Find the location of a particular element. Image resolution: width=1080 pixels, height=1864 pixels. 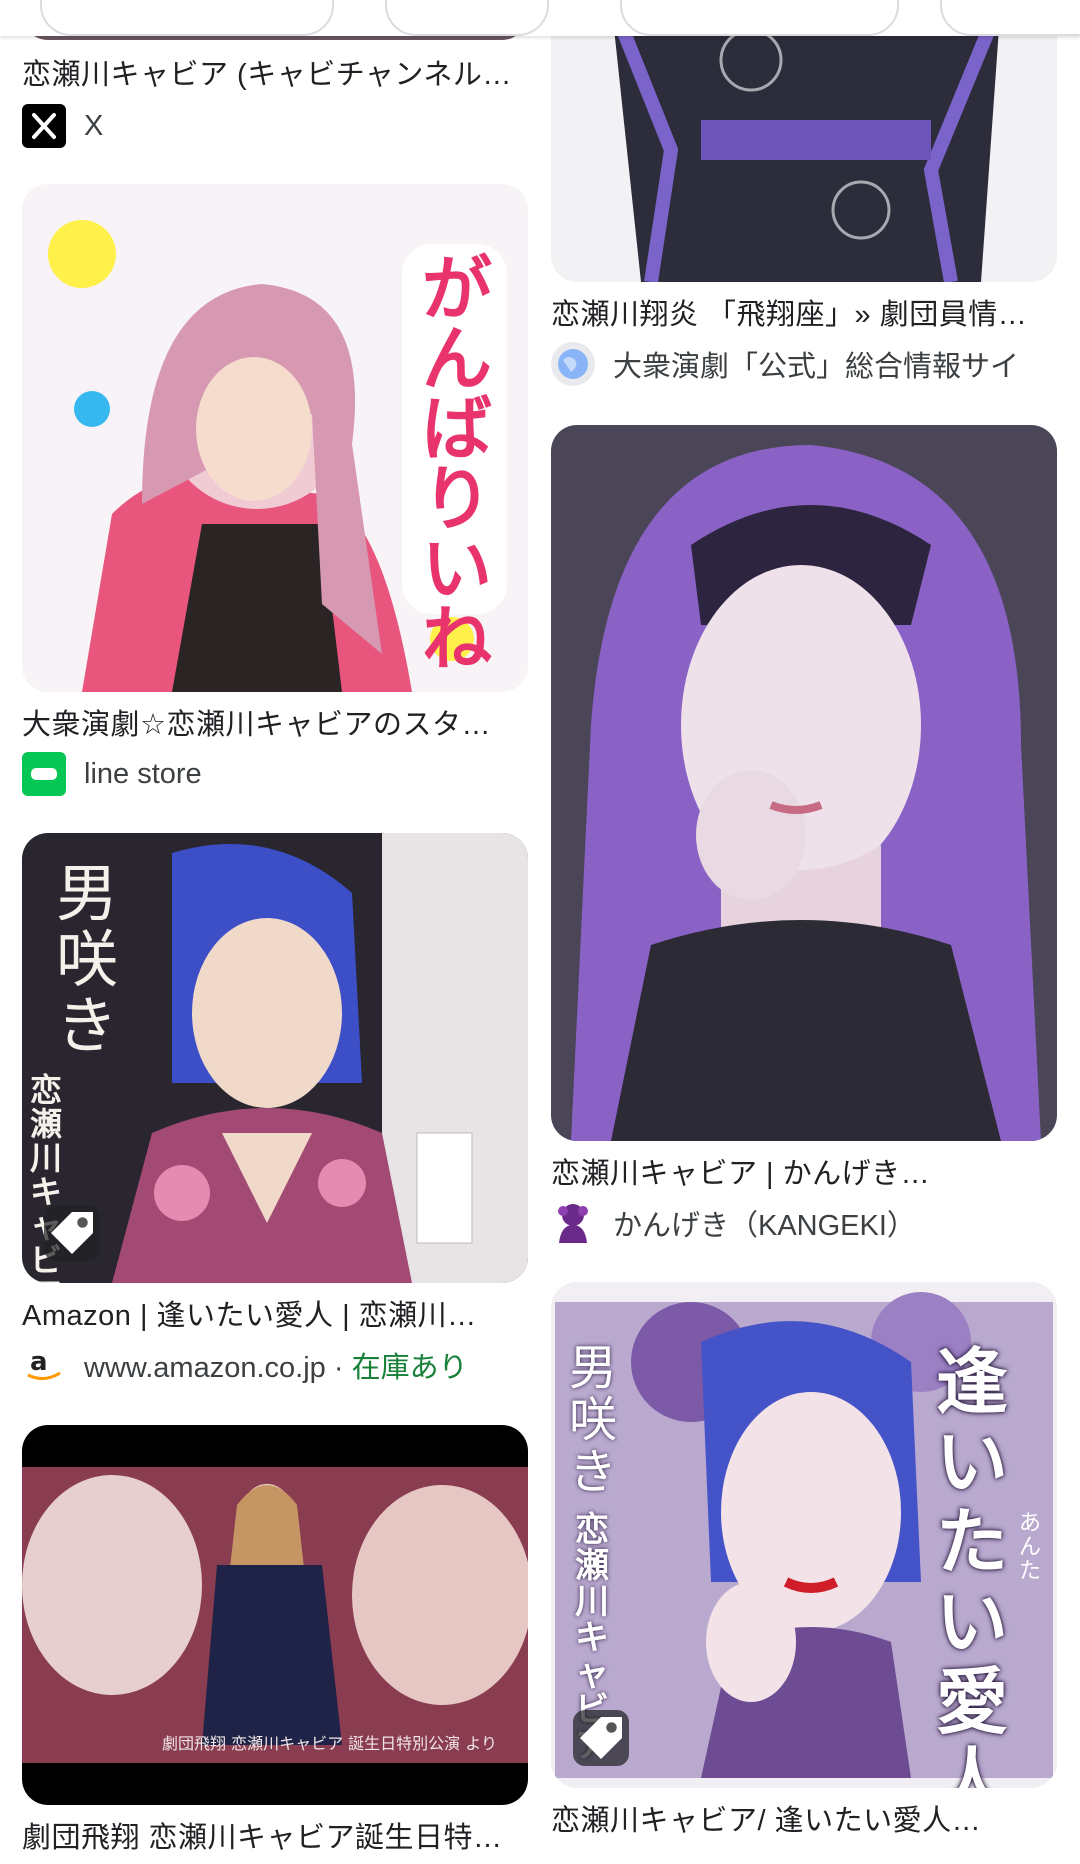

album-ruby-text: あんた is located at coordinates (1030, 1547).